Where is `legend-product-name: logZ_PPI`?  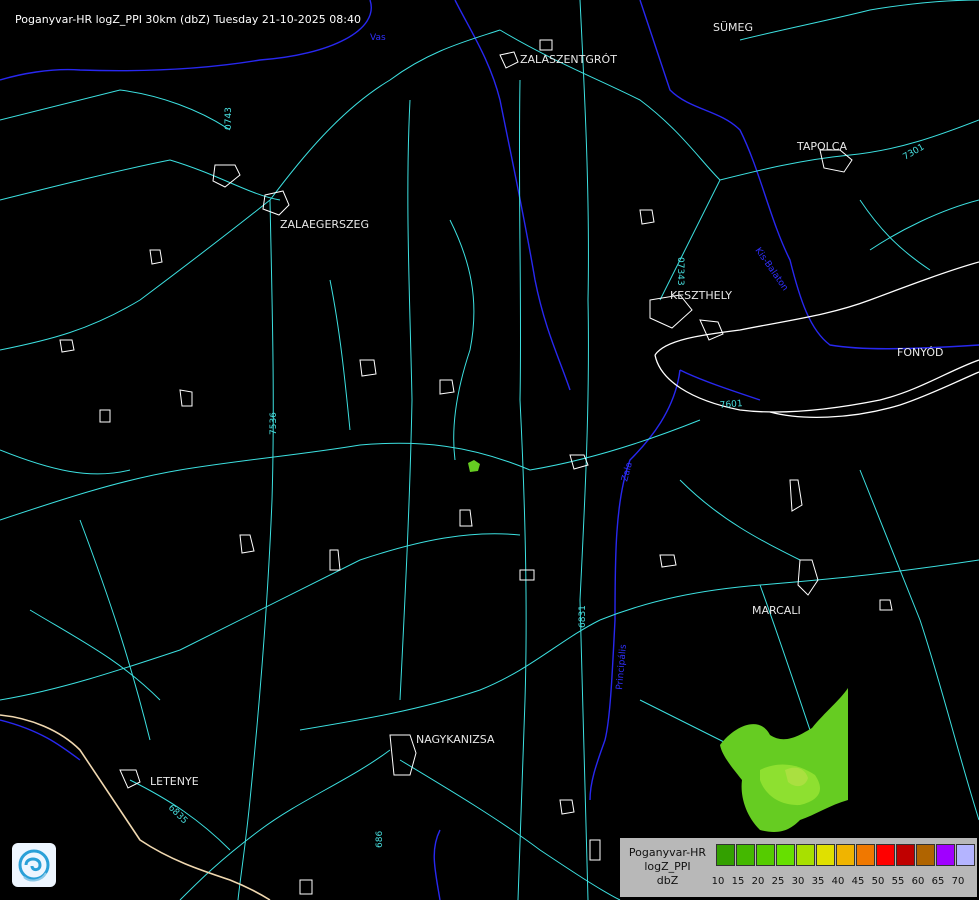
legend-product-name: logZ_PPI is located at coordinates (667, 866).